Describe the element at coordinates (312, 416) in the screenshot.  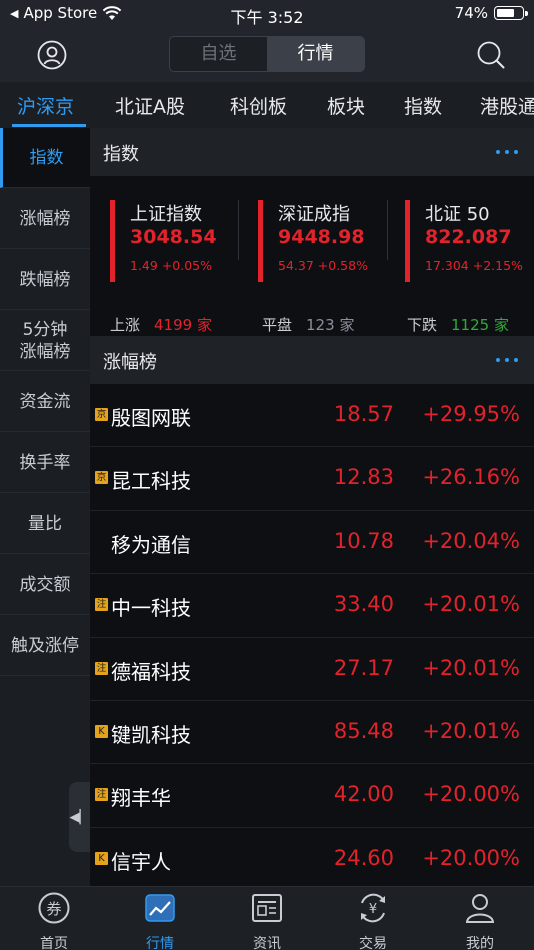
I see `stock-row: 京 殷图网联 18.57 +29.95%` at that location.